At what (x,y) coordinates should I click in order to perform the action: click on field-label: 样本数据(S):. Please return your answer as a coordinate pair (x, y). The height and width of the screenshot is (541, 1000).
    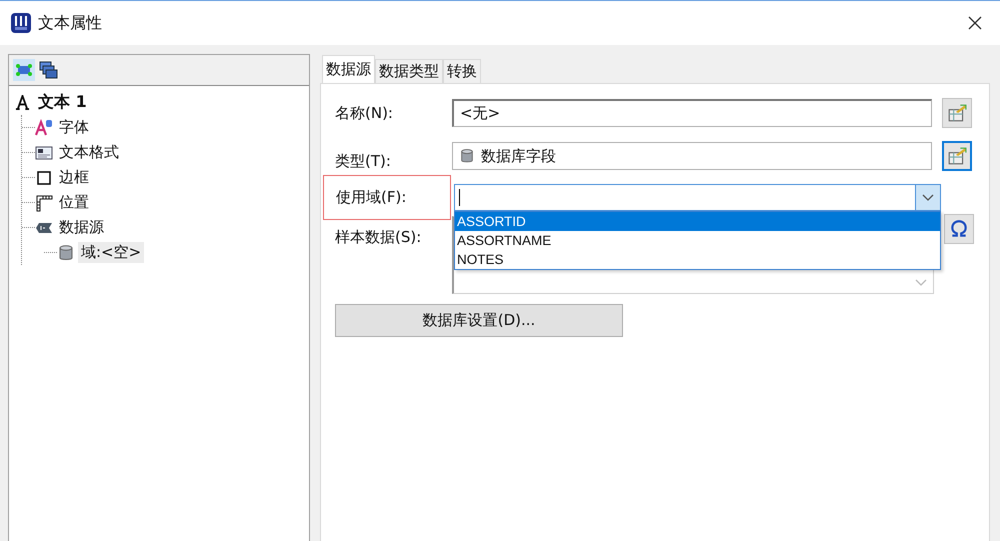
    Looking at the image, I should click on (378, 237).